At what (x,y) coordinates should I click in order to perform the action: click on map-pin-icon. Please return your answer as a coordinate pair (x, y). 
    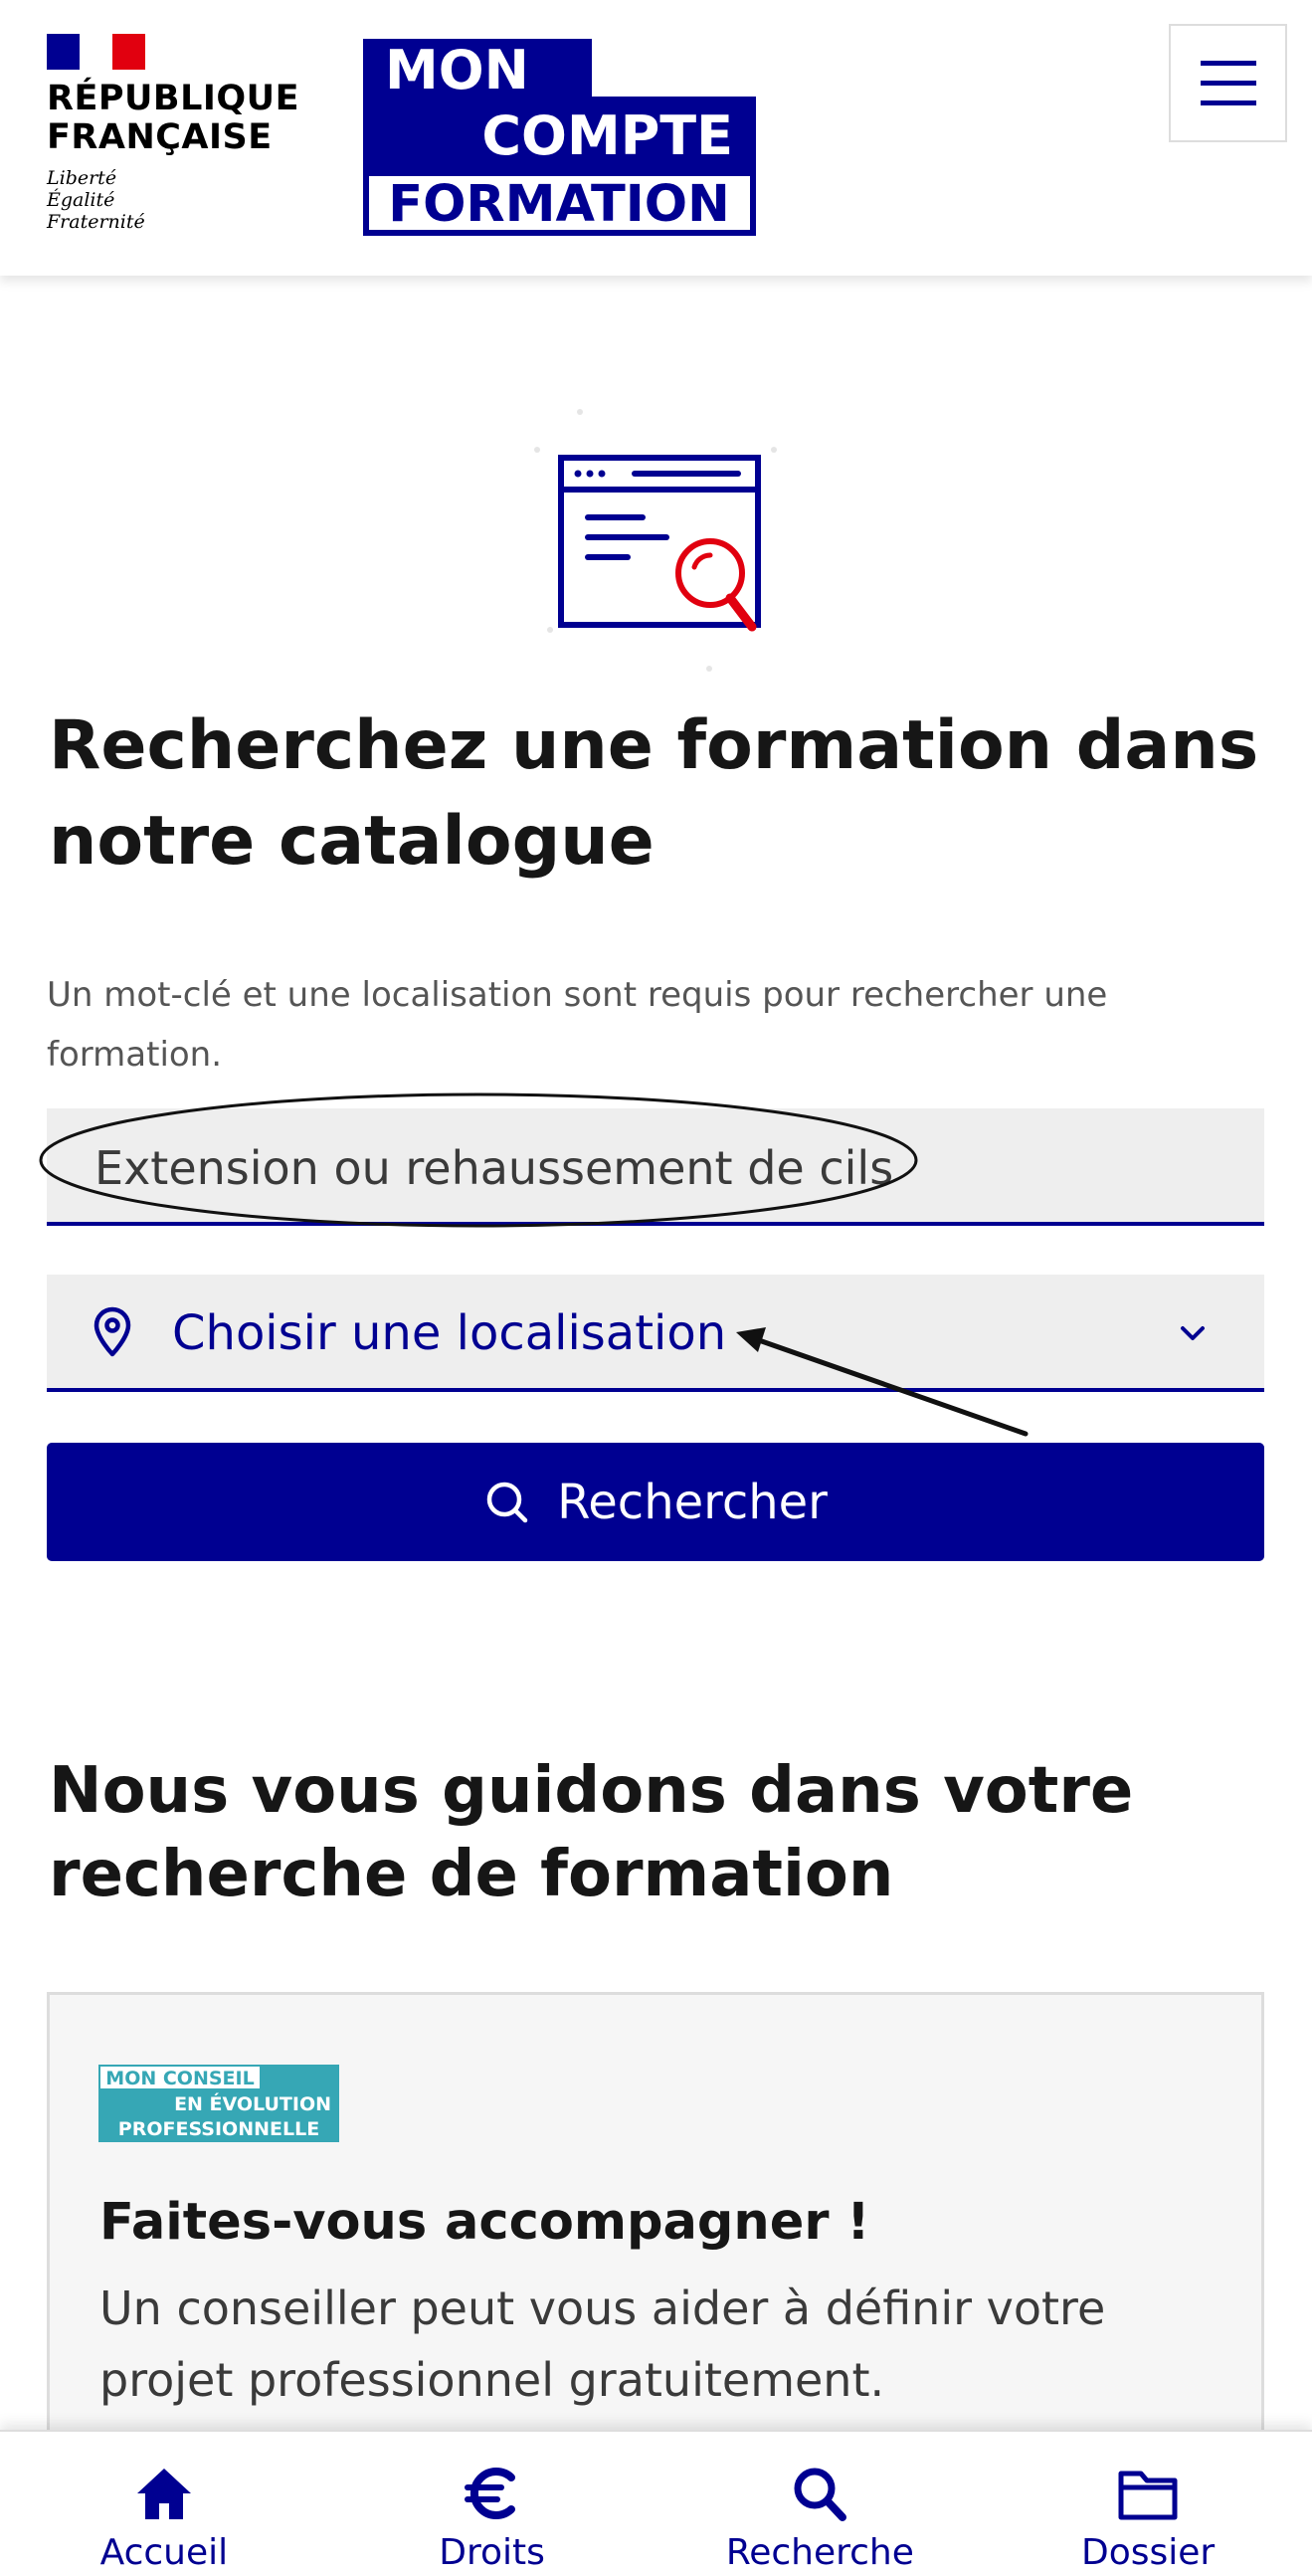
    Looking at the image, I should click on (112, 1331).